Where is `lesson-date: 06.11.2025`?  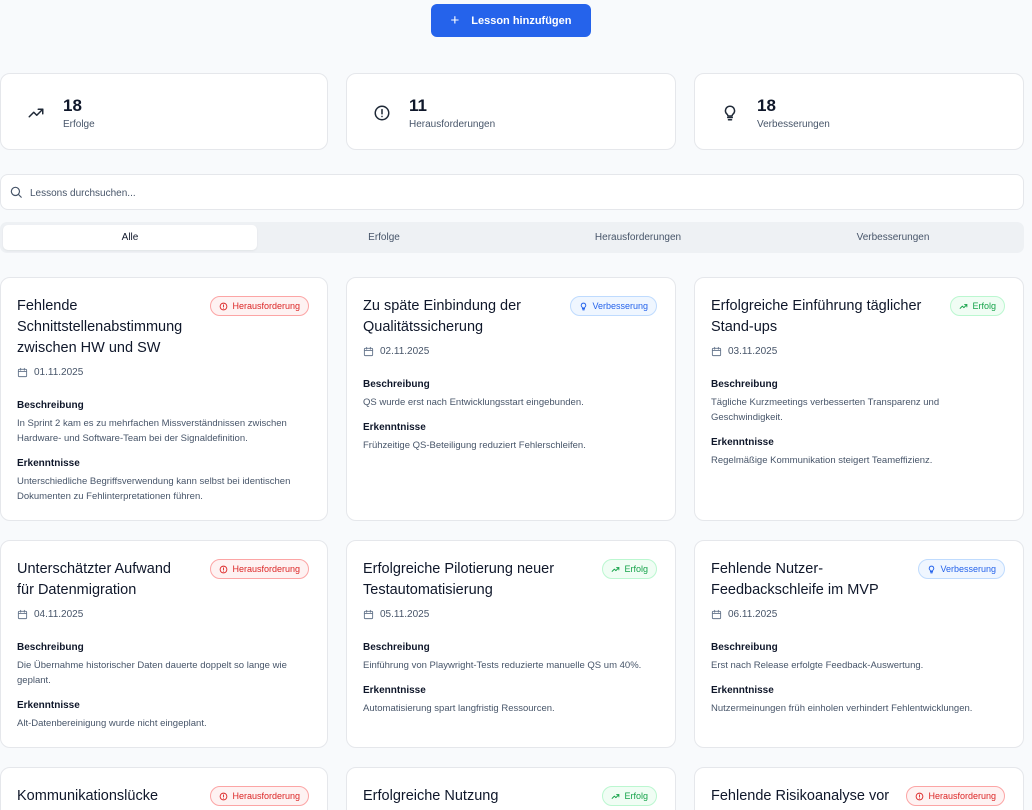
lesson-date: 06.11.2025 is located at coordinates (753, 614).